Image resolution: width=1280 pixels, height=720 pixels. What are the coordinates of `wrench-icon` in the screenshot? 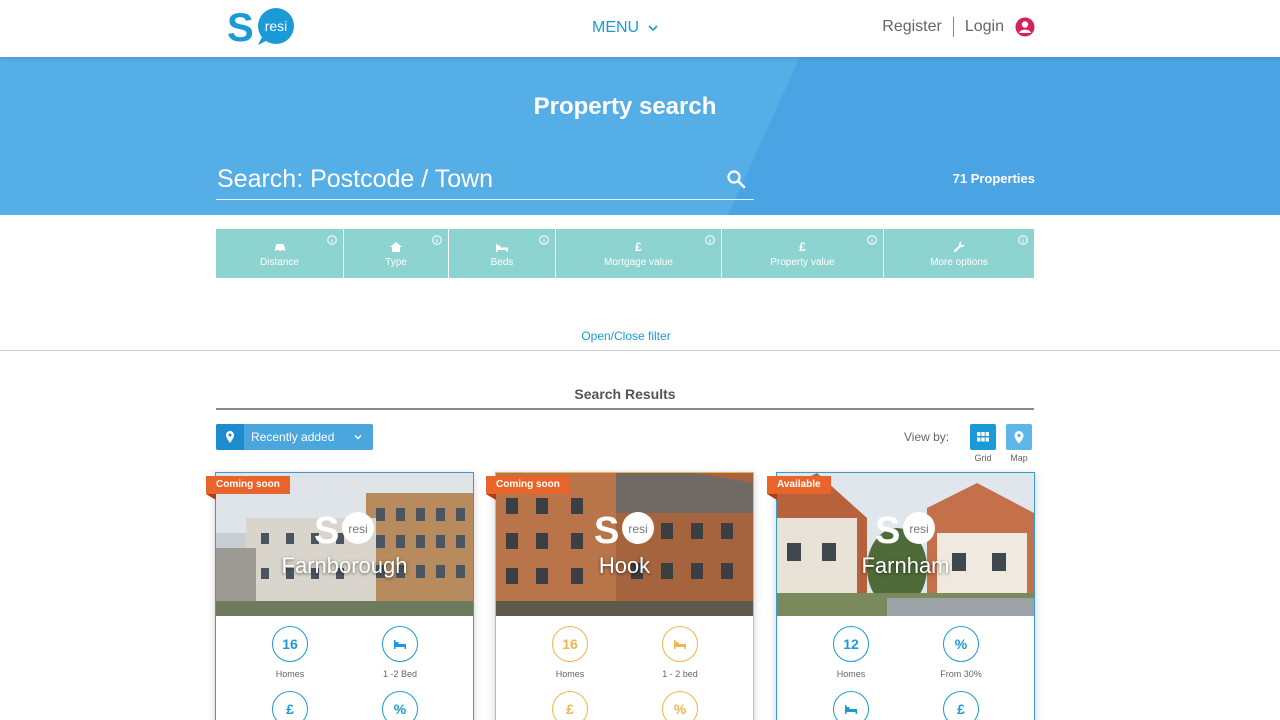 It's located at (959, 246).